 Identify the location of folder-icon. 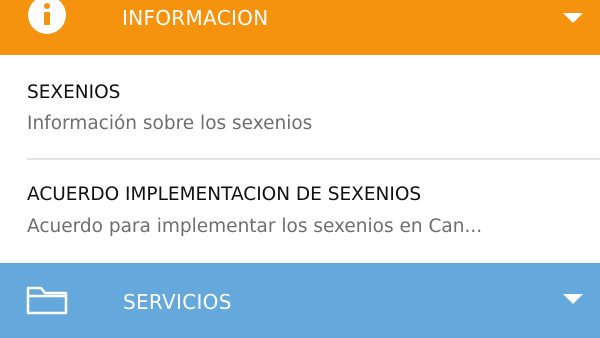
(47, 300).